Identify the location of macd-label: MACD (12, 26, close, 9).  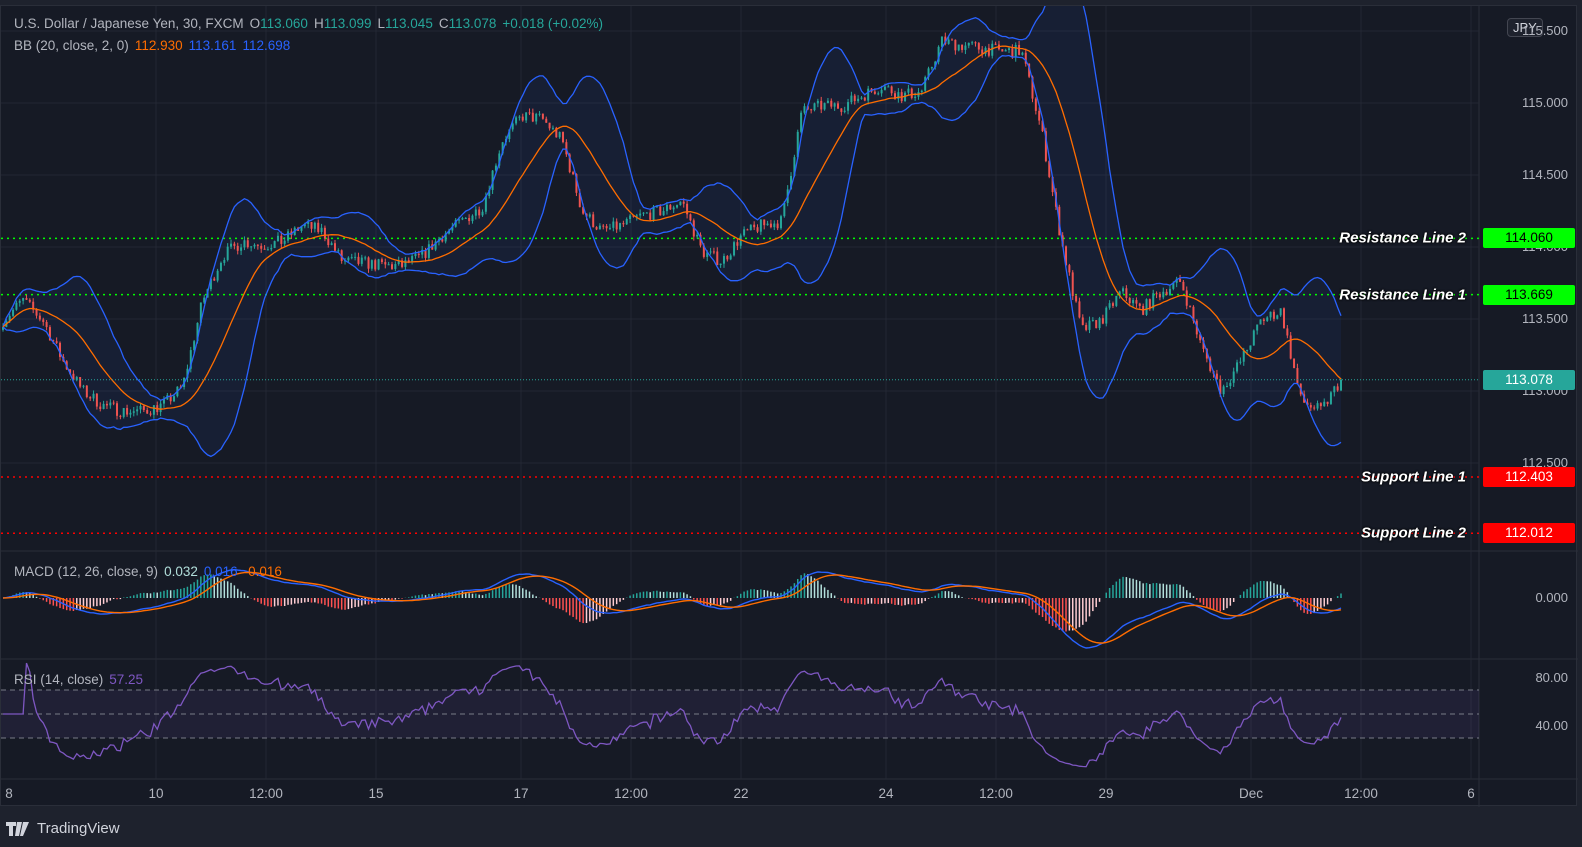
(86, 571).